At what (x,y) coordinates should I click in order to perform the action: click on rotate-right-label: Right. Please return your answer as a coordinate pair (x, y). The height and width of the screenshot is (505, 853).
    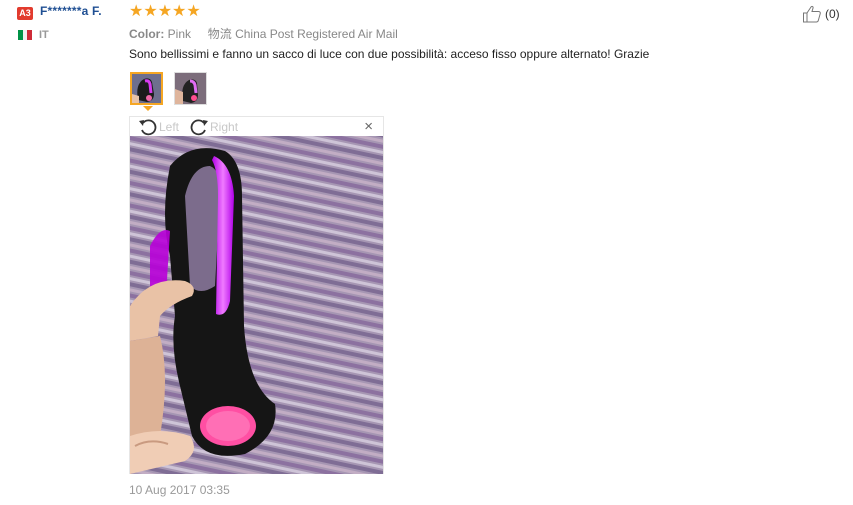
    Looking at the image, I should click on (224, 126).